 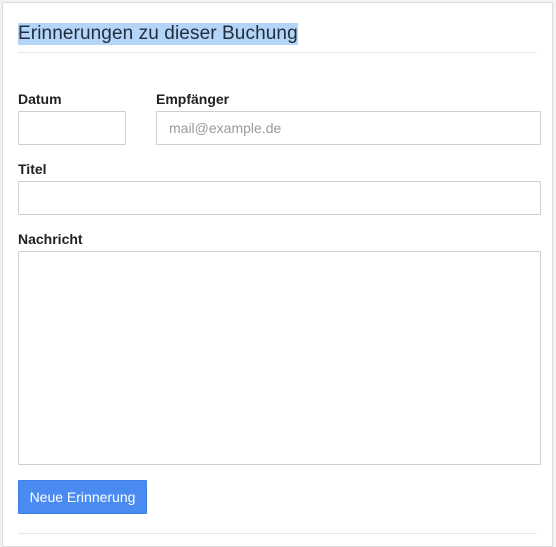 What do you see at coordinates (193, 99) in the screenshot?
I see `recipient-label: Empfänger` at bounding box center [193, 99].